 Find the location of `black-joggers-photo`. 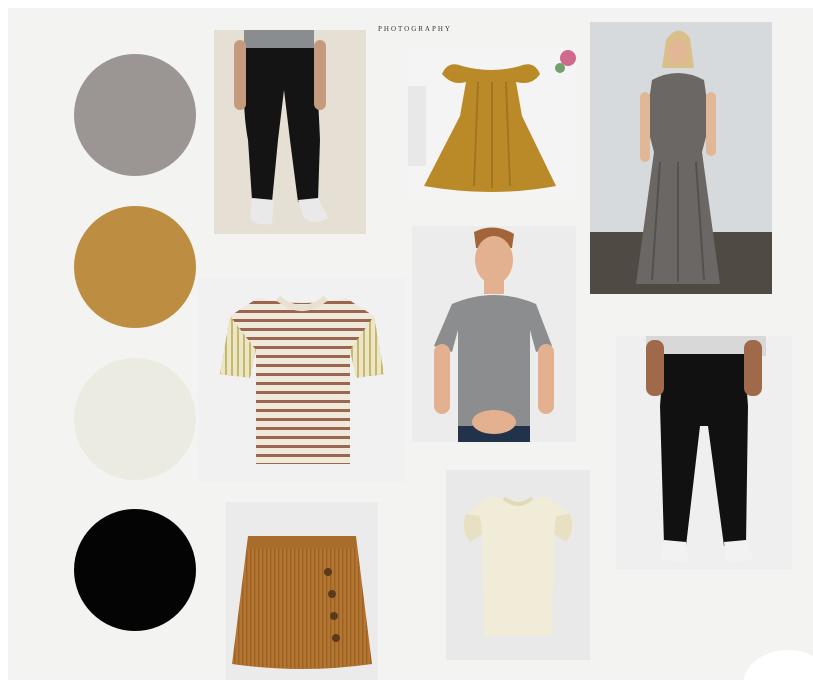

black-joggers-photo is located at coordinates (290, 132).